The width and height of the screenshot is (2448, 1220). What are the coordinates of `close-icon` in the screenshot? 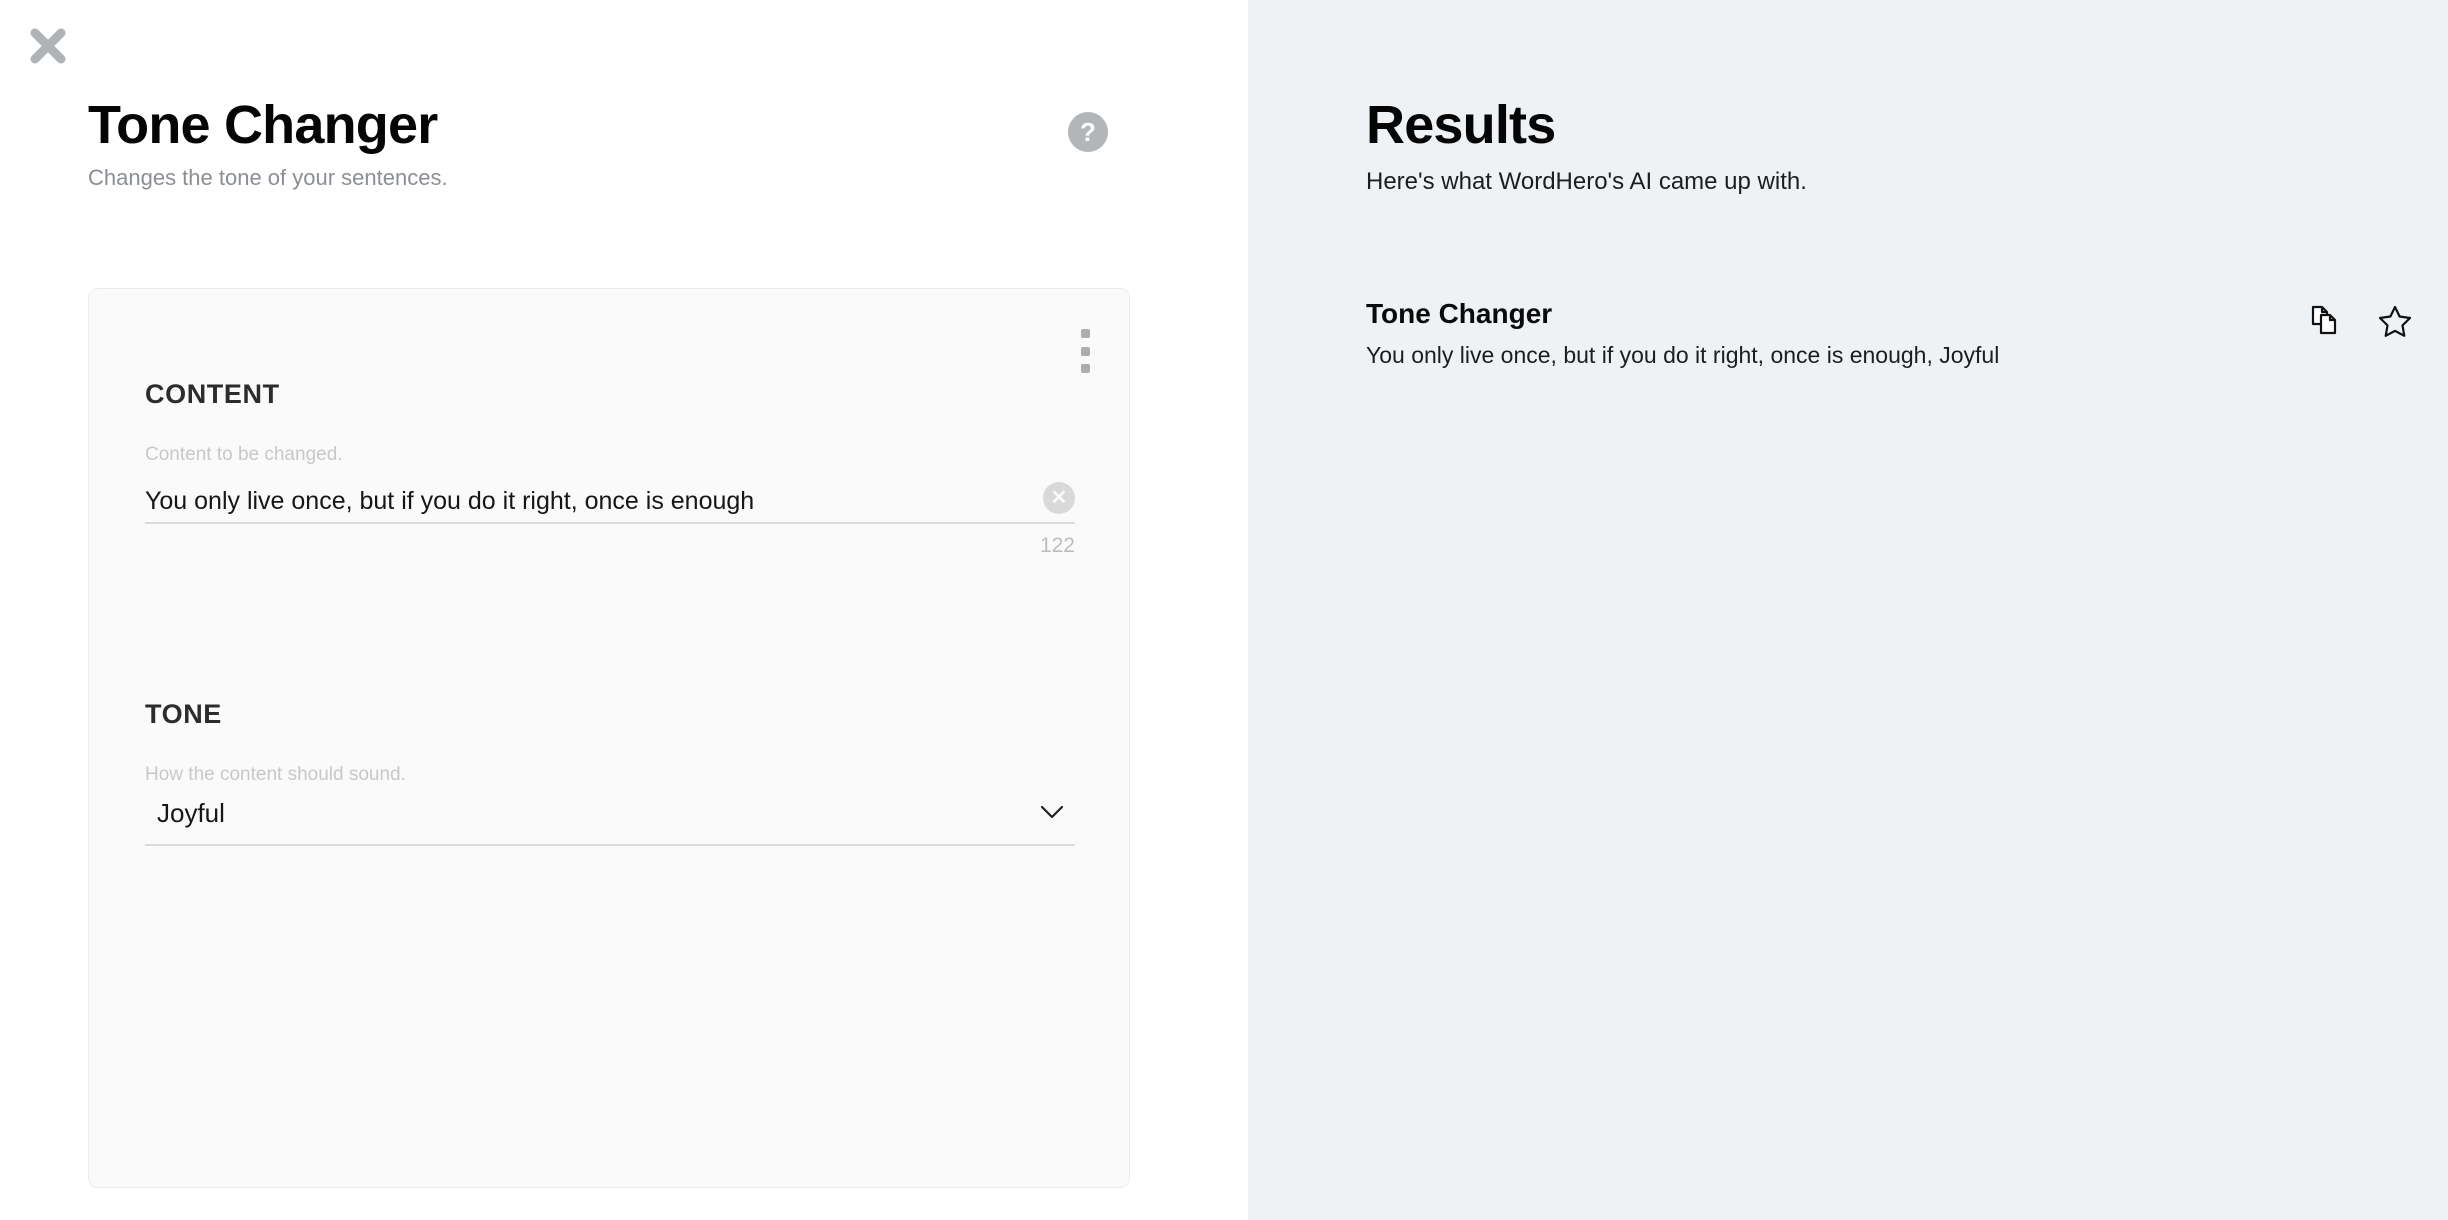 It's located at (48, 46).